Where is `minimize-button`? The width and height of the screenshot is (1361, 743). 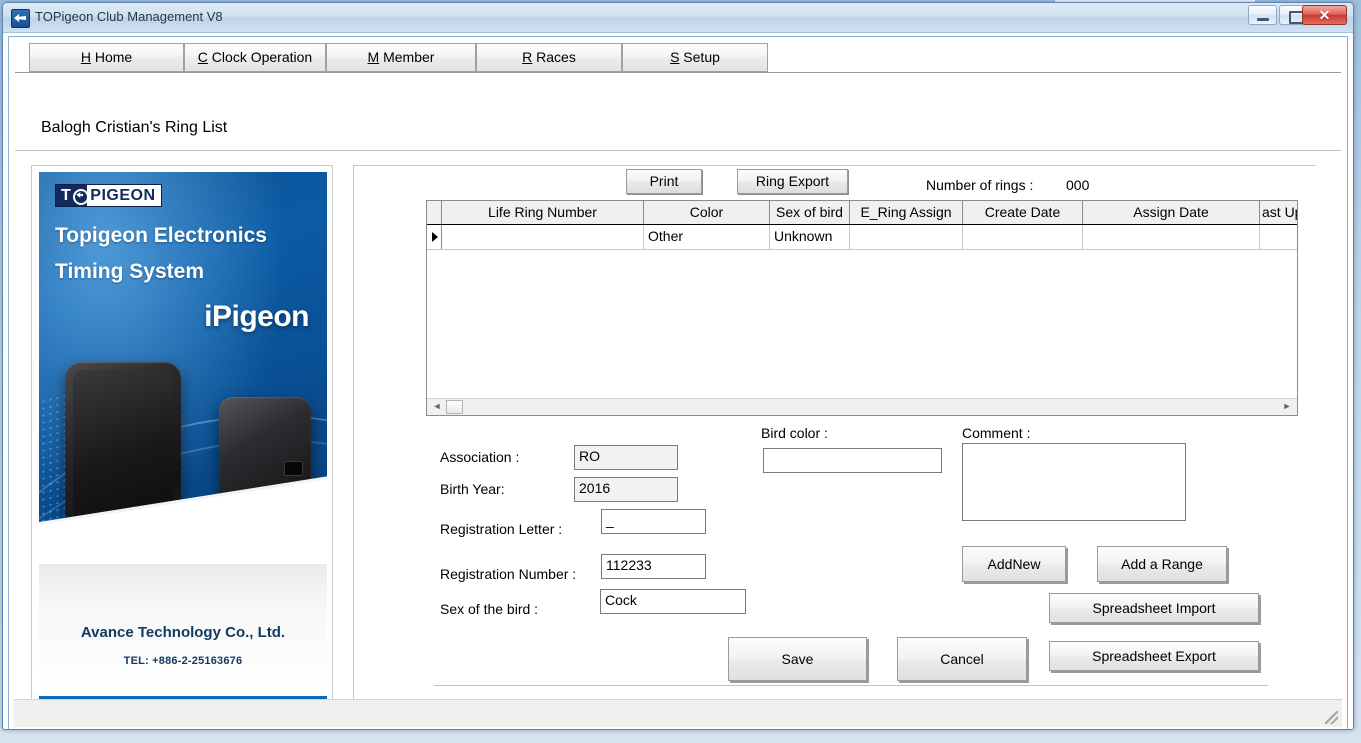 minimize-button is located at coordinates (1262, 15).